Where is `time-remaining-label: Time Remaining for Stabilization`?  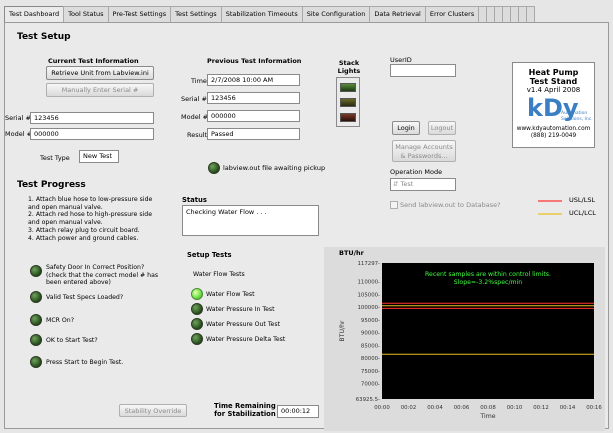 time-remaining-label: Time Remaining for Stabilization is located at coordinates (245, 410).